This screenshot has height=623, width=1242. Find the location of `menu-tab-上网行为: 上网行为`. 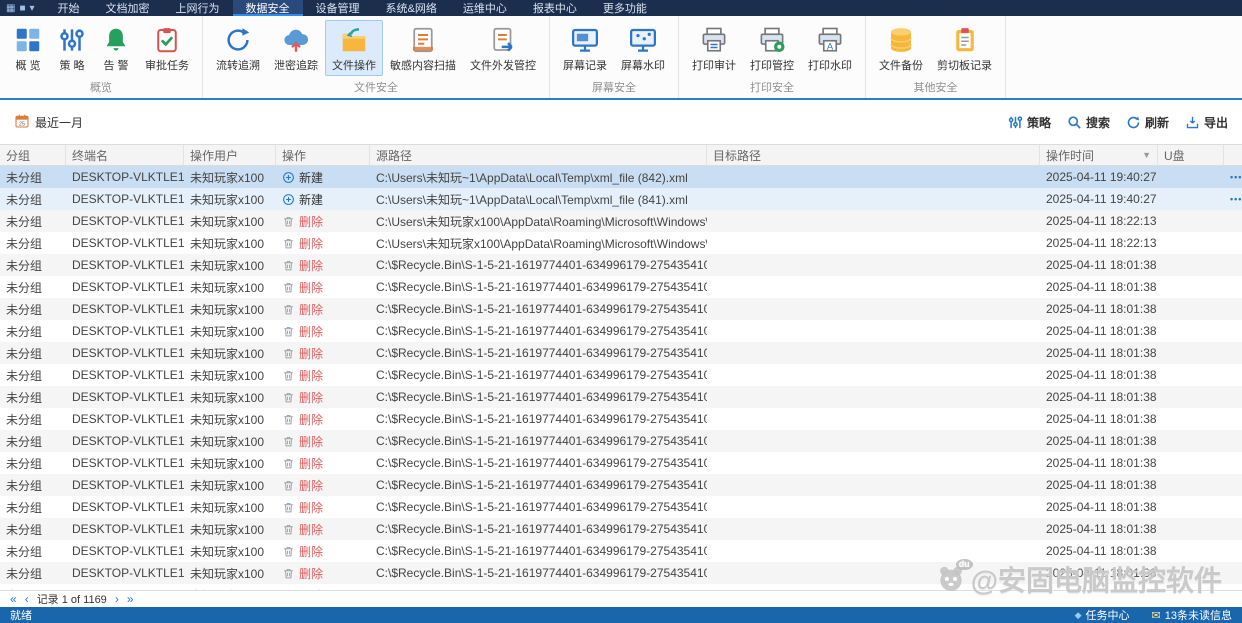

menu-tab-上网行为: 上网行为 is located at coordinates (198, 8).